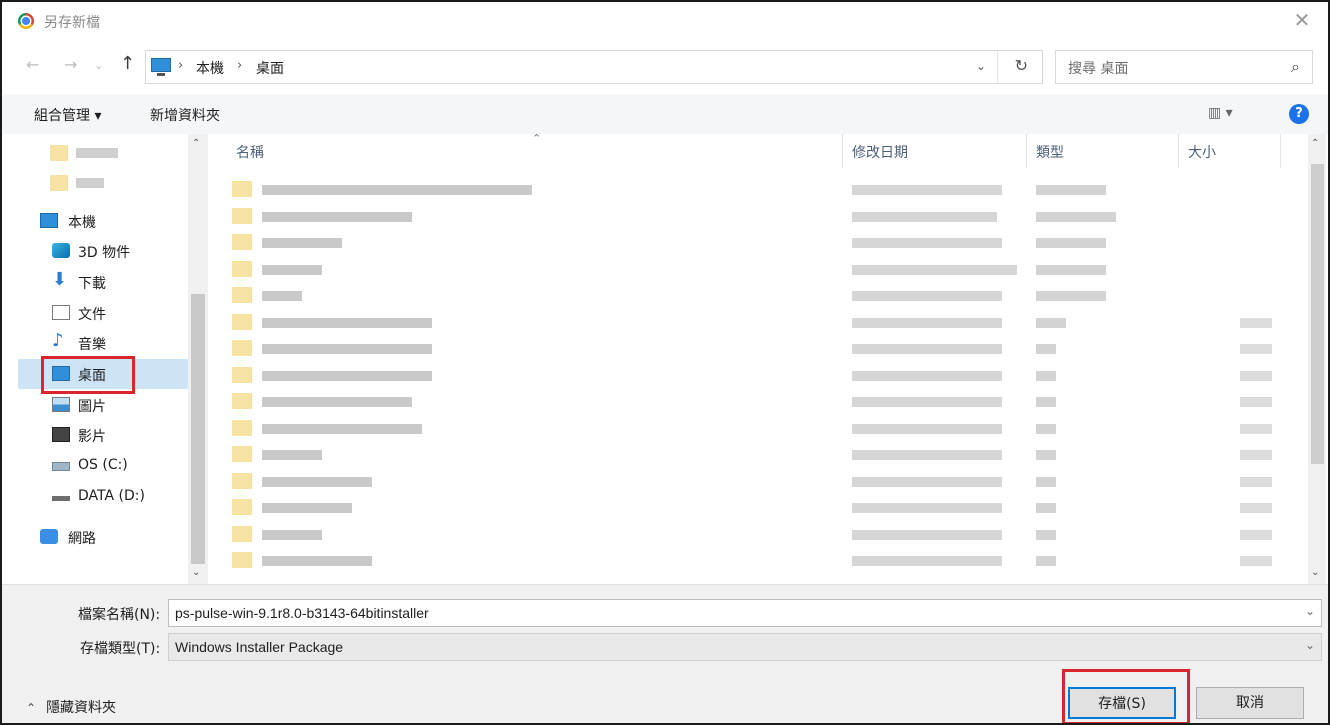  I want to click on blurred-label, so click(97, 153).